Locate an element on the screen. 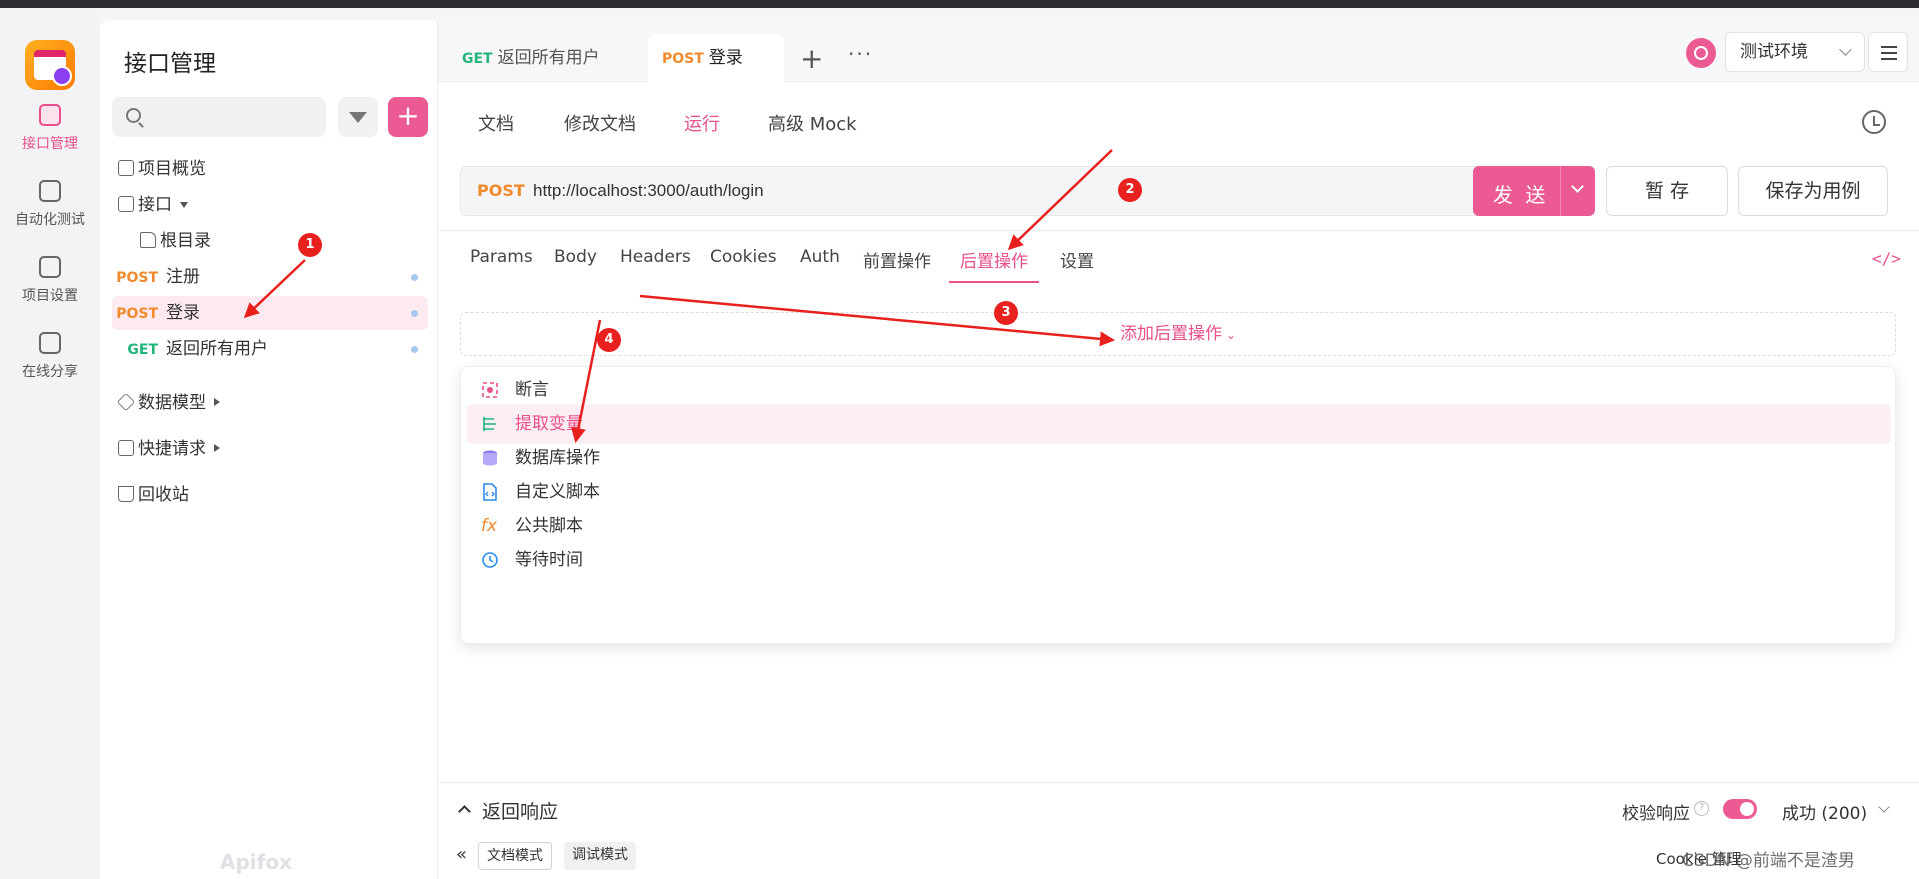  save-button: 暂 存 is located at coordinates (1667, 191).